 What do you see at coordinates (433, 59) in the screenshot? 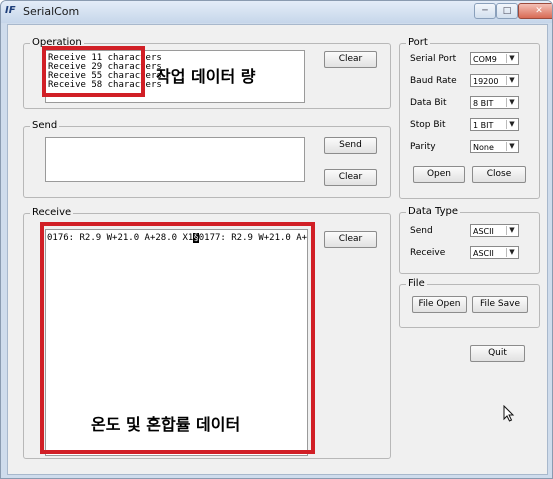
I see `serial-port-label: Serial Port` at bounding box center [433, 59].